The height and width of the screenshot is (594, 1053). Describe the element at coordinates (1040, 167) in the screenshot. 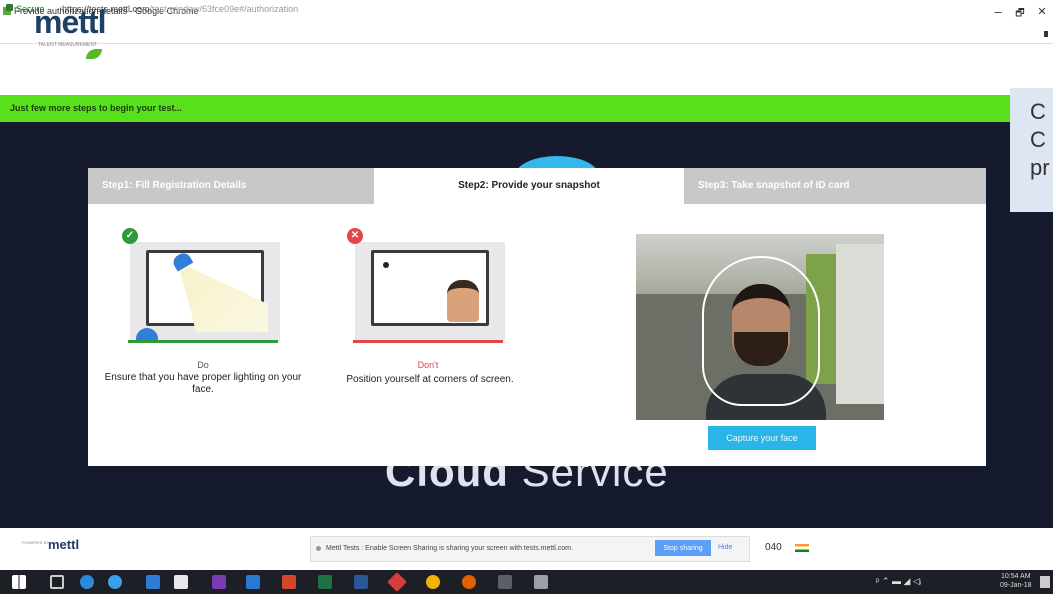

I see `side-card-line: pr` at that location.